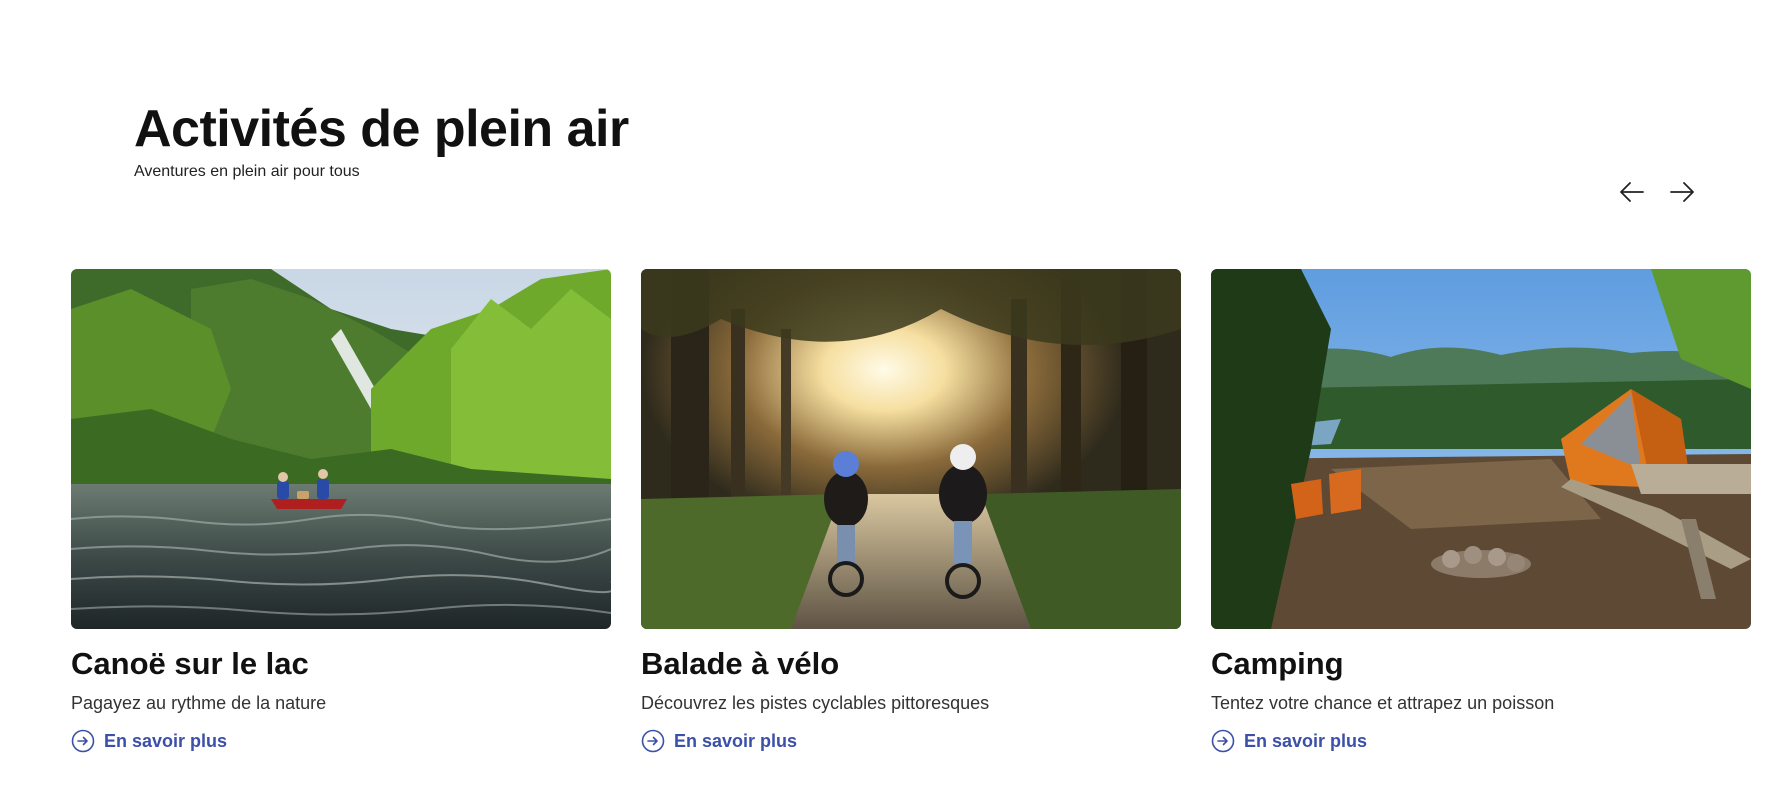 The height and width of the screenshot is (811, 1788). I want to click on section-title: Activités de plein air, so click(381, 129).